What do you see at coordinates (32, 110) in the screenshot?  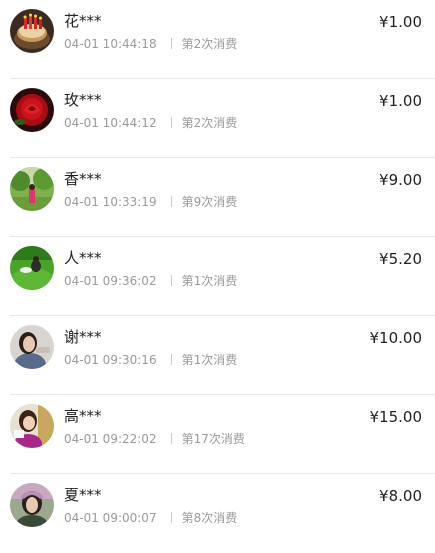 I see `rose-avatar-icon` at bounding box center [32, 110].